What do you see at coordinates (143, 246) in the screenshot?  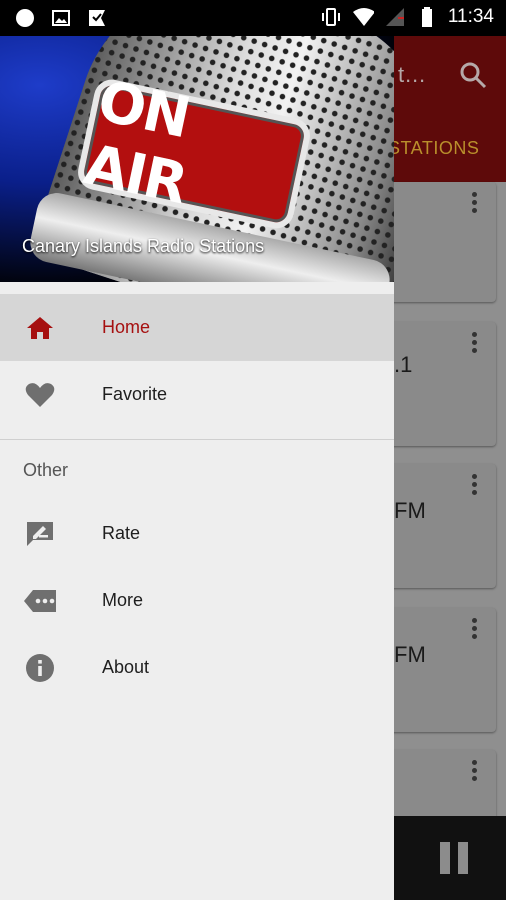 I see `drawer-header-title: Canary Islands Radio Stations` at bounding box center [143, 246].